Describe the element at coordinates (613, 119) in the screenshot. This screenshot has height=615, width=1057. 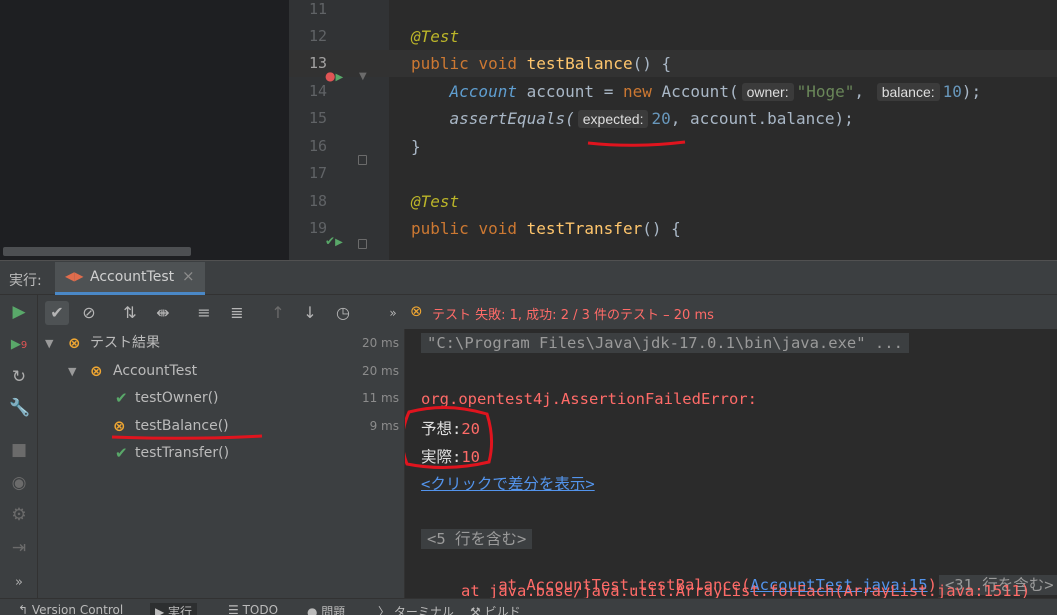
I see `param-hint: expected:` at that location.